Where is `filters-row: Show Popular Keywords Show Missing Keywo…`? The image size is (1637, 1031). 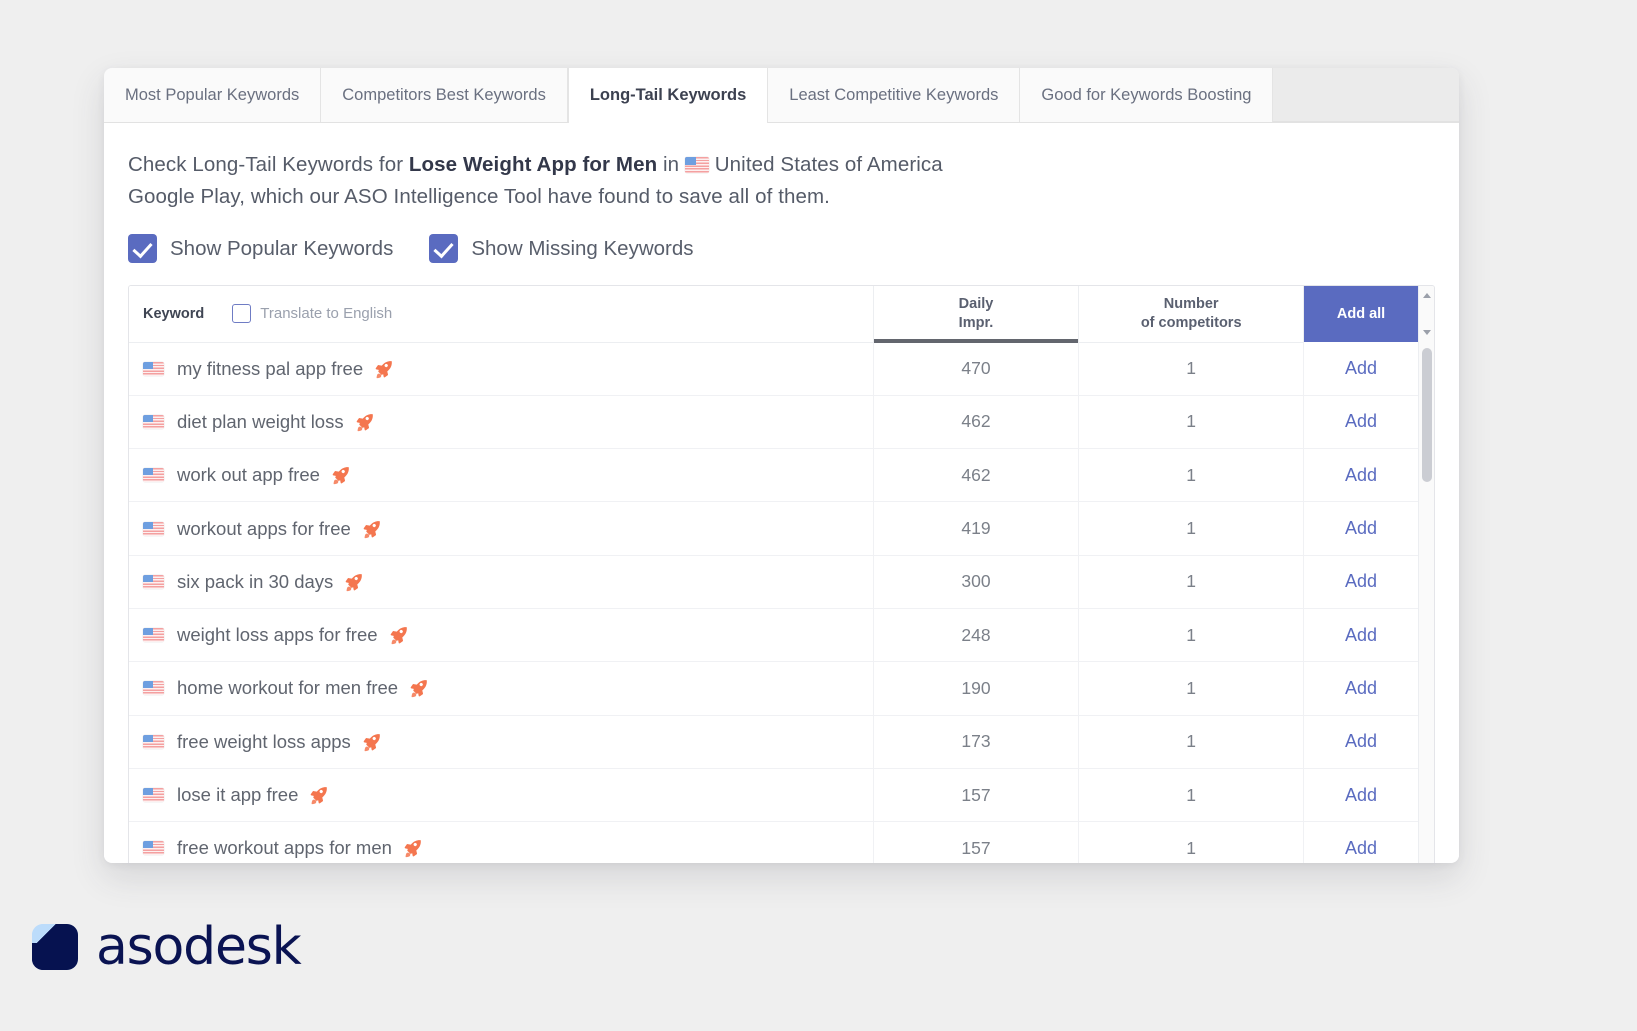
filters-row: Show Popular Keywords Show Missing Keywo… is located at coordinates (781, 248).